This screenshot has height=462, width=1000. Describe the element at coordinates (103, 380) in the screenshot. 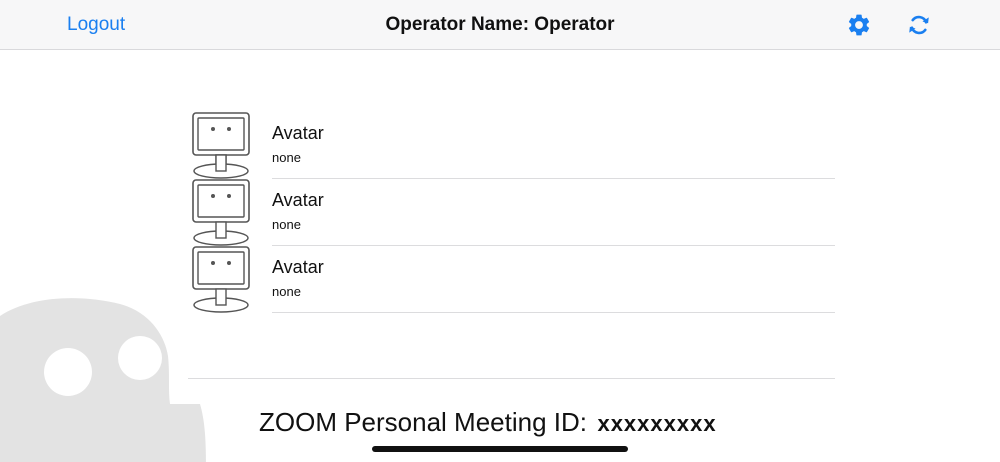

I see `ghost-mascot-icon` at that location.